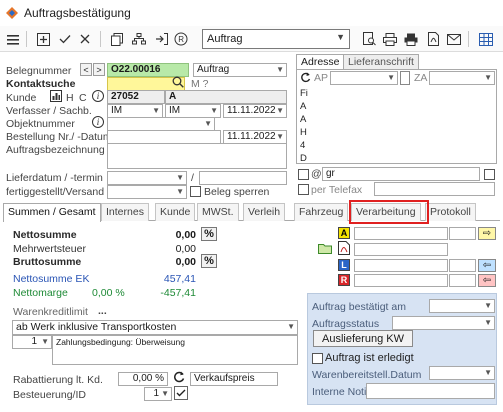 Image resolution: width=503 pixels, height=412 pixels. I want to click on auftragsstatus-select: ▼, so click(443, 323).